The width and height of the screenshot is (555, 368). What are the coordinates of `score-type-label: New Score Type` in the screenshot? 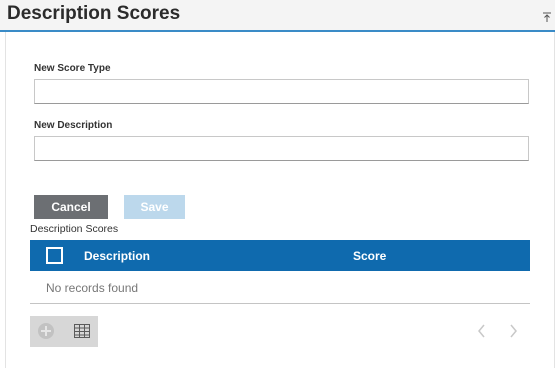 It's located at (72, 68).